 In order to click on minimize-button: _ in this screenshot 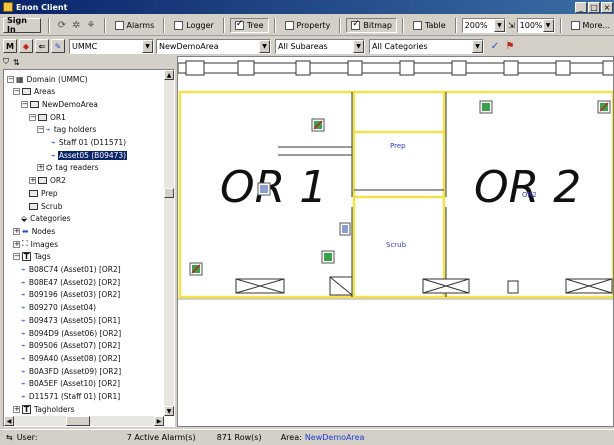, I will do `click(581, 7)`.